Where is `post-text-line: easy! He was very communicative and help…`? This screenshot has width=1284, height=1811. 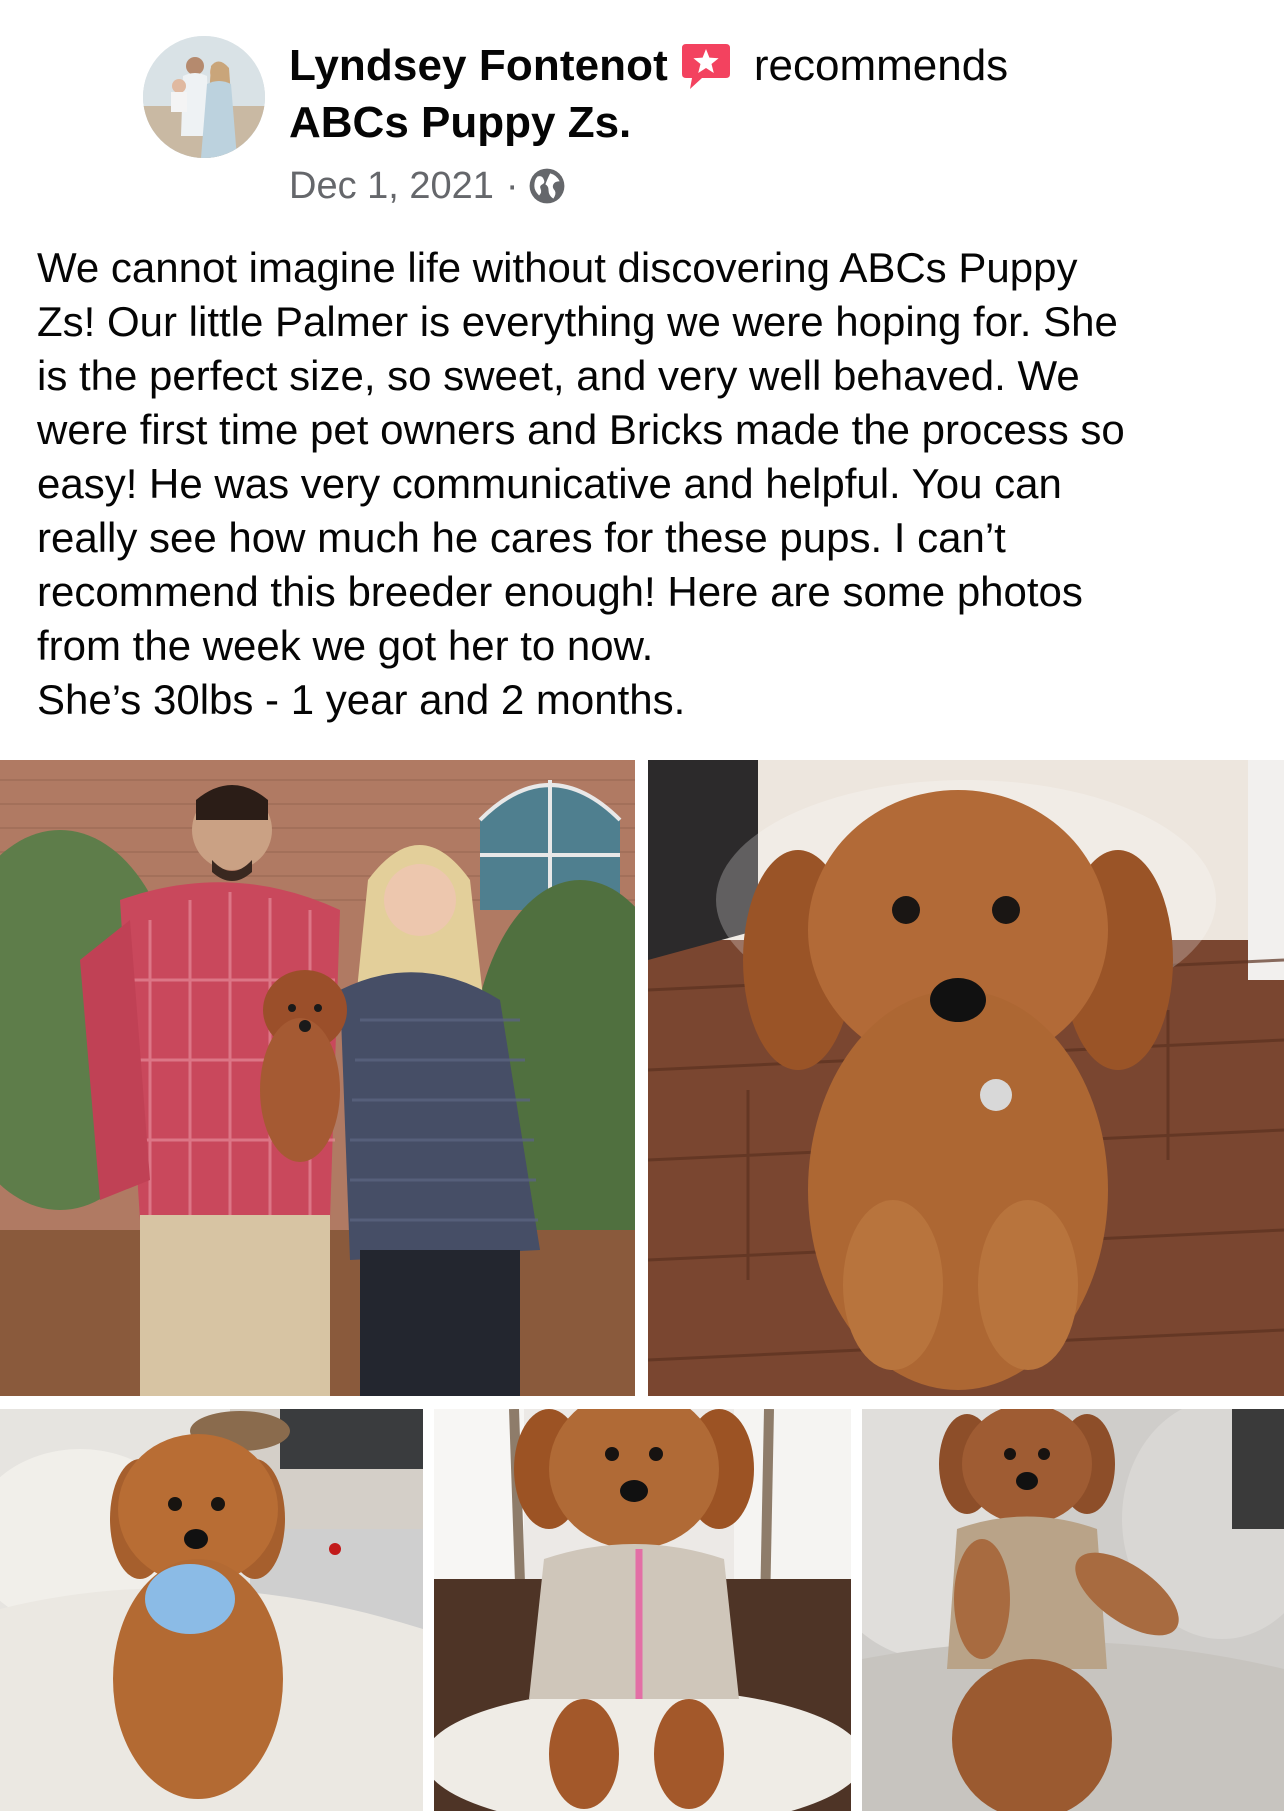 post-text-line: easy! He was very communicative and help… is located at coordinates (549, 483).